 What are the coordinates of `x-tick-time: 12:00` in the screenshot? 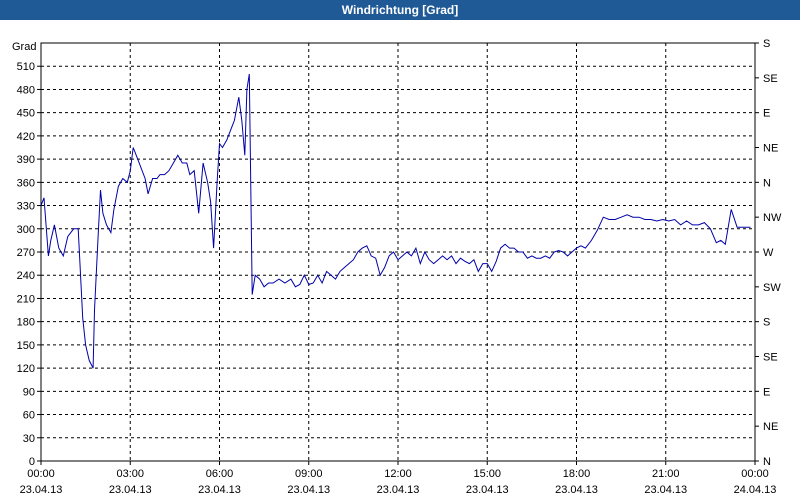 It's located at (398, 474).